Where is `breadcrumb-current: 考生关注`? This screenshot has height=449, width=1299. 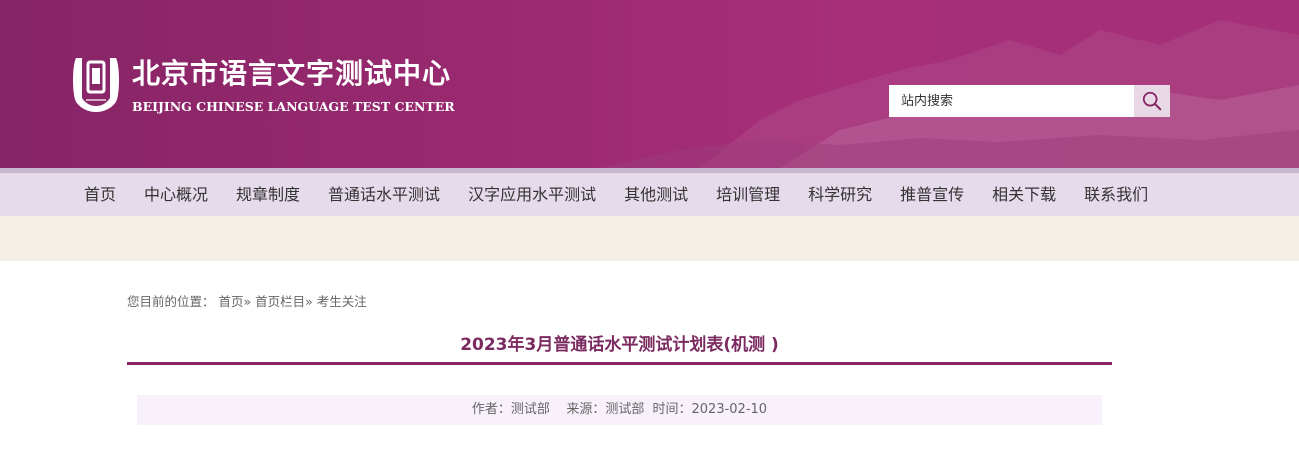 breadcrumb-current: 考生关注 is located at coordinates (342, 301).